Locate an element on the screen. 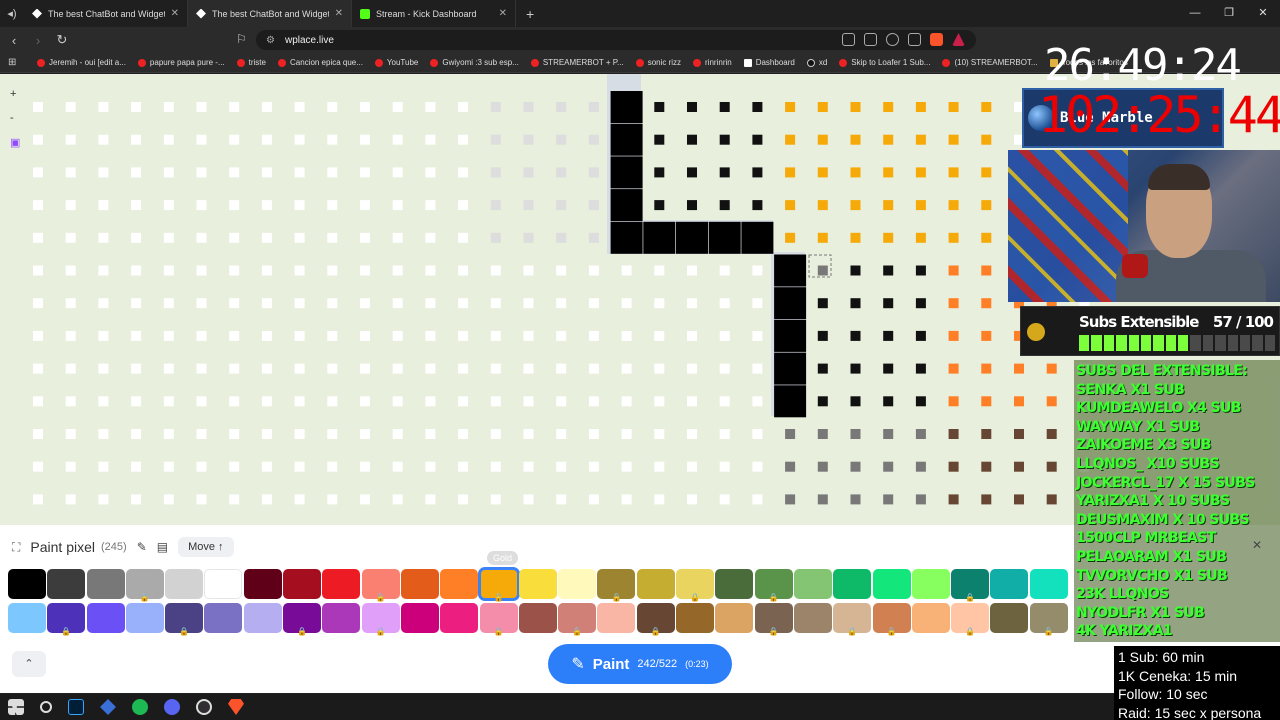  brave-shield-icon is located at coordinates (936, 39).